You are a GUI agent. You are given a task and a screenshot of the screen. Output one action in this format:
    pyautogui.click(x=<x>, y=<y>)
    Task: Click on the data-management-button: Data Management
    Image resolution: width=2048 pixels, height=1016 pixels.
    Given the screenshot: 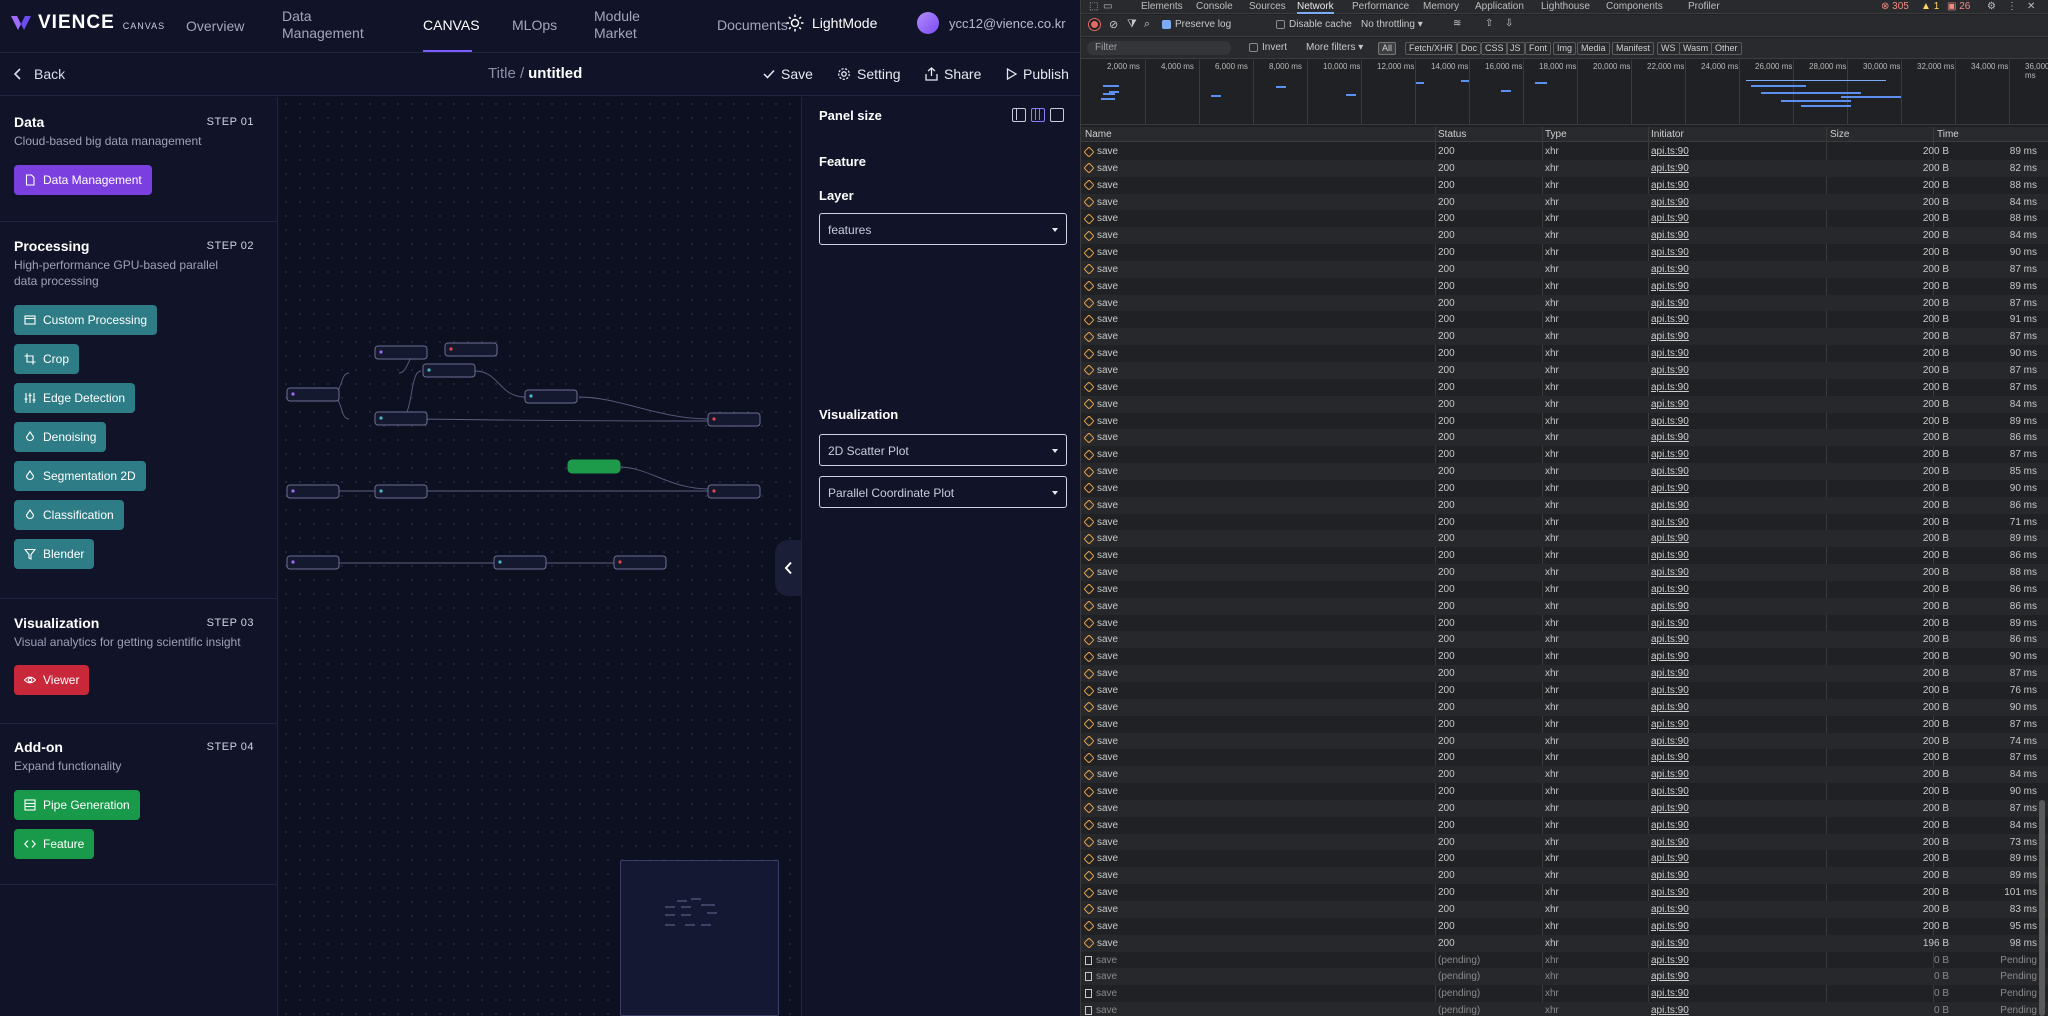 What is the action you would take?
    pyautogui.click(x=83, y=180)
    